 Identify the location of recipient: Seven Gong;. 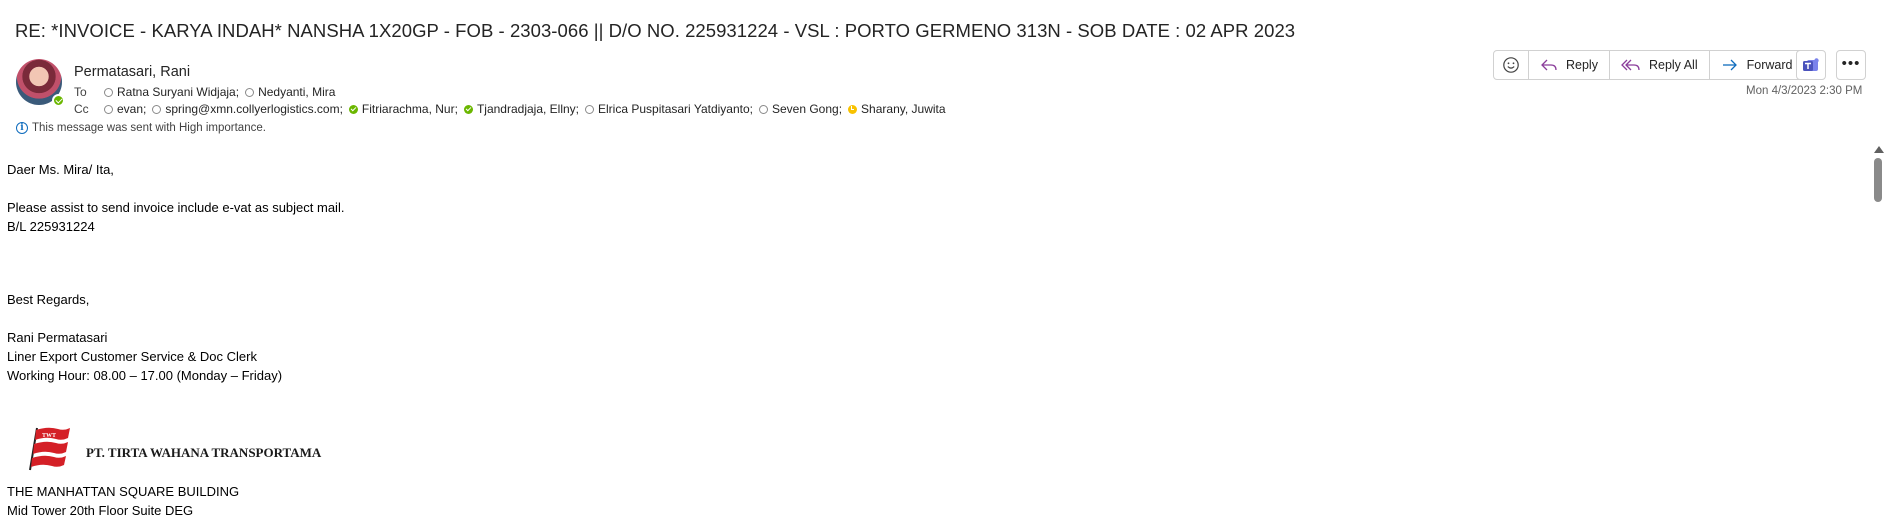
(800, 109).